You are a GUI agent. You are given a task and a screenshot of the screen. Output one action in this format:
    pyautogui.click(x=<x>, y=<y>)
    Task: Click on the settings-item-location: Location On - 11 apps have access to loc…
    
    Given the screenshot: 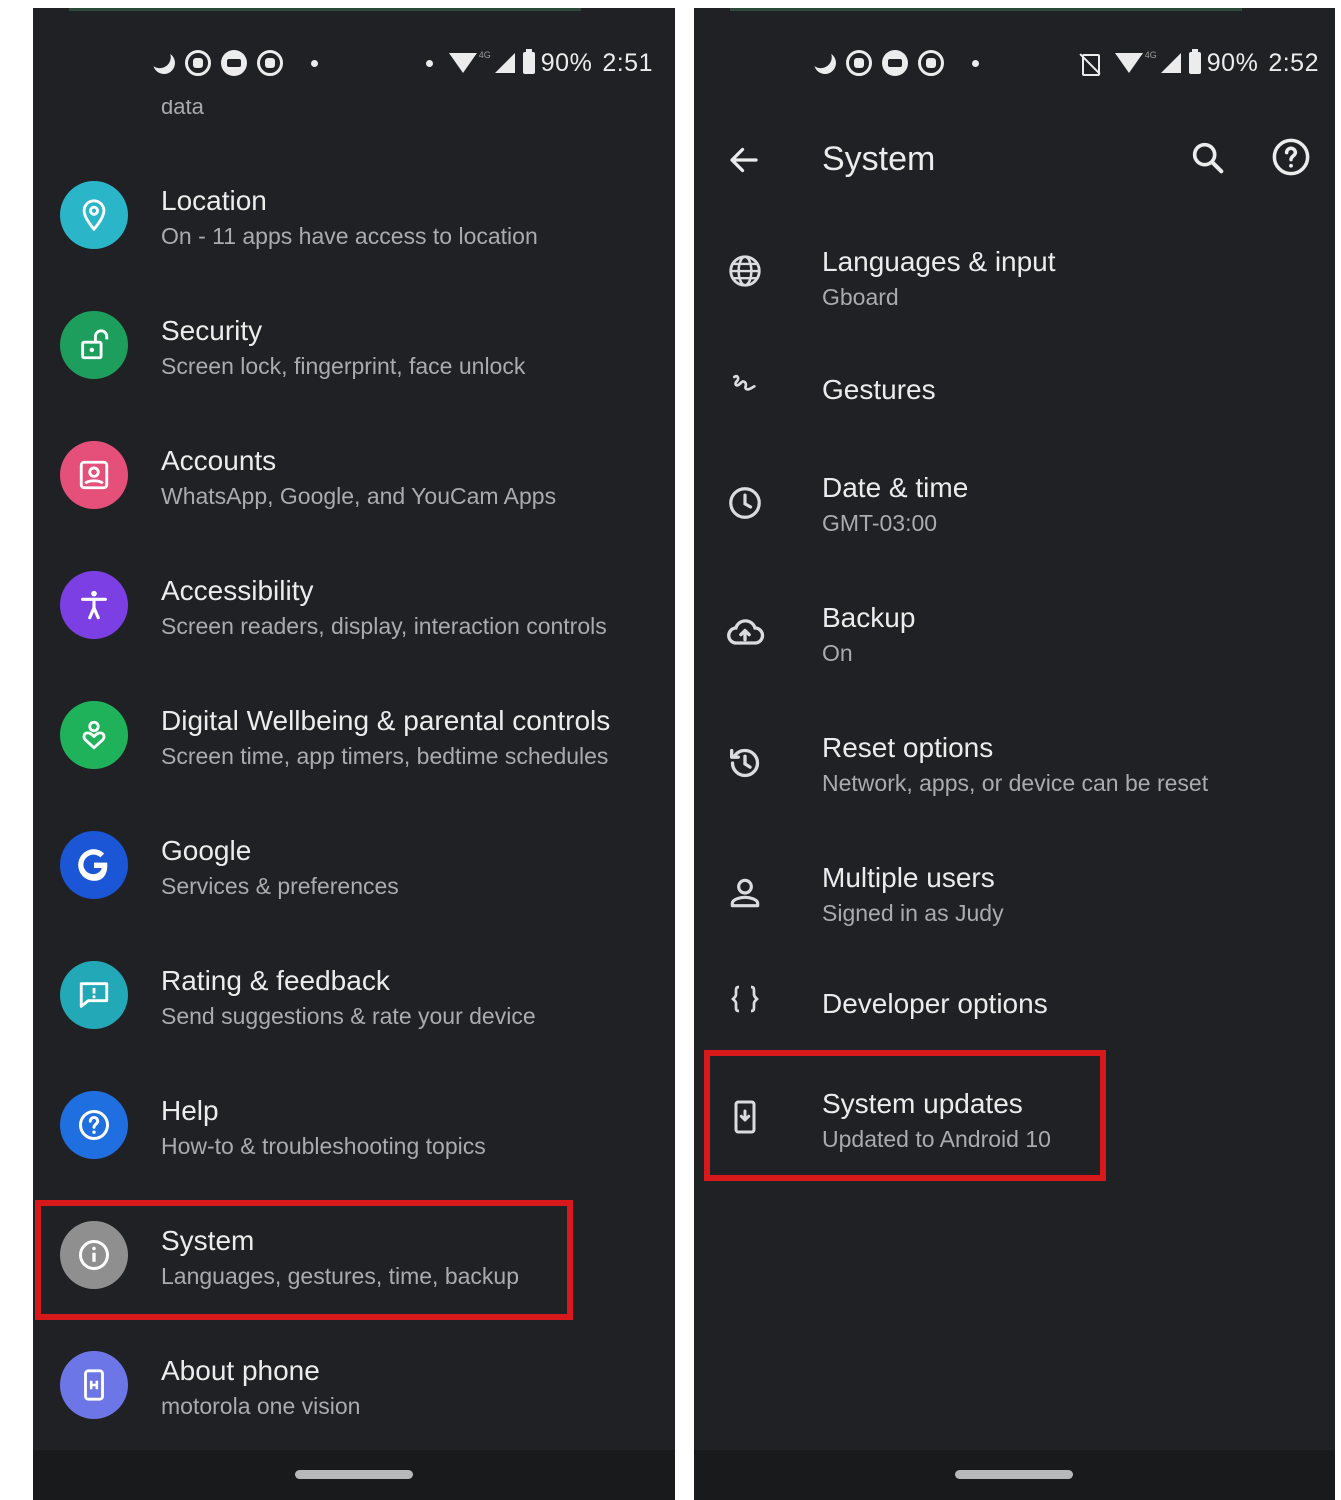 What is the action you would take?
    pyautogui.click(x=354, y=220)
    